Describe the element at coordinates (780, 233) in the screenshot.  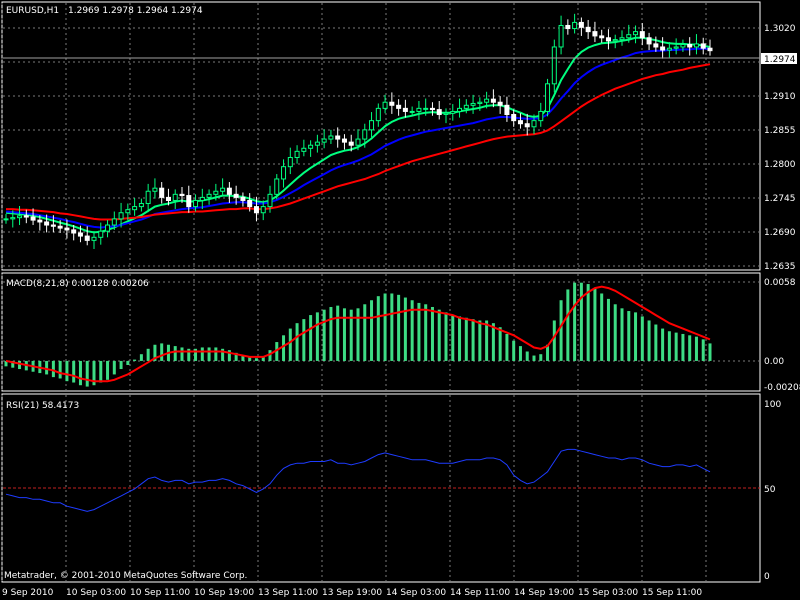
I see `price-tick: 1.2690` at that location.